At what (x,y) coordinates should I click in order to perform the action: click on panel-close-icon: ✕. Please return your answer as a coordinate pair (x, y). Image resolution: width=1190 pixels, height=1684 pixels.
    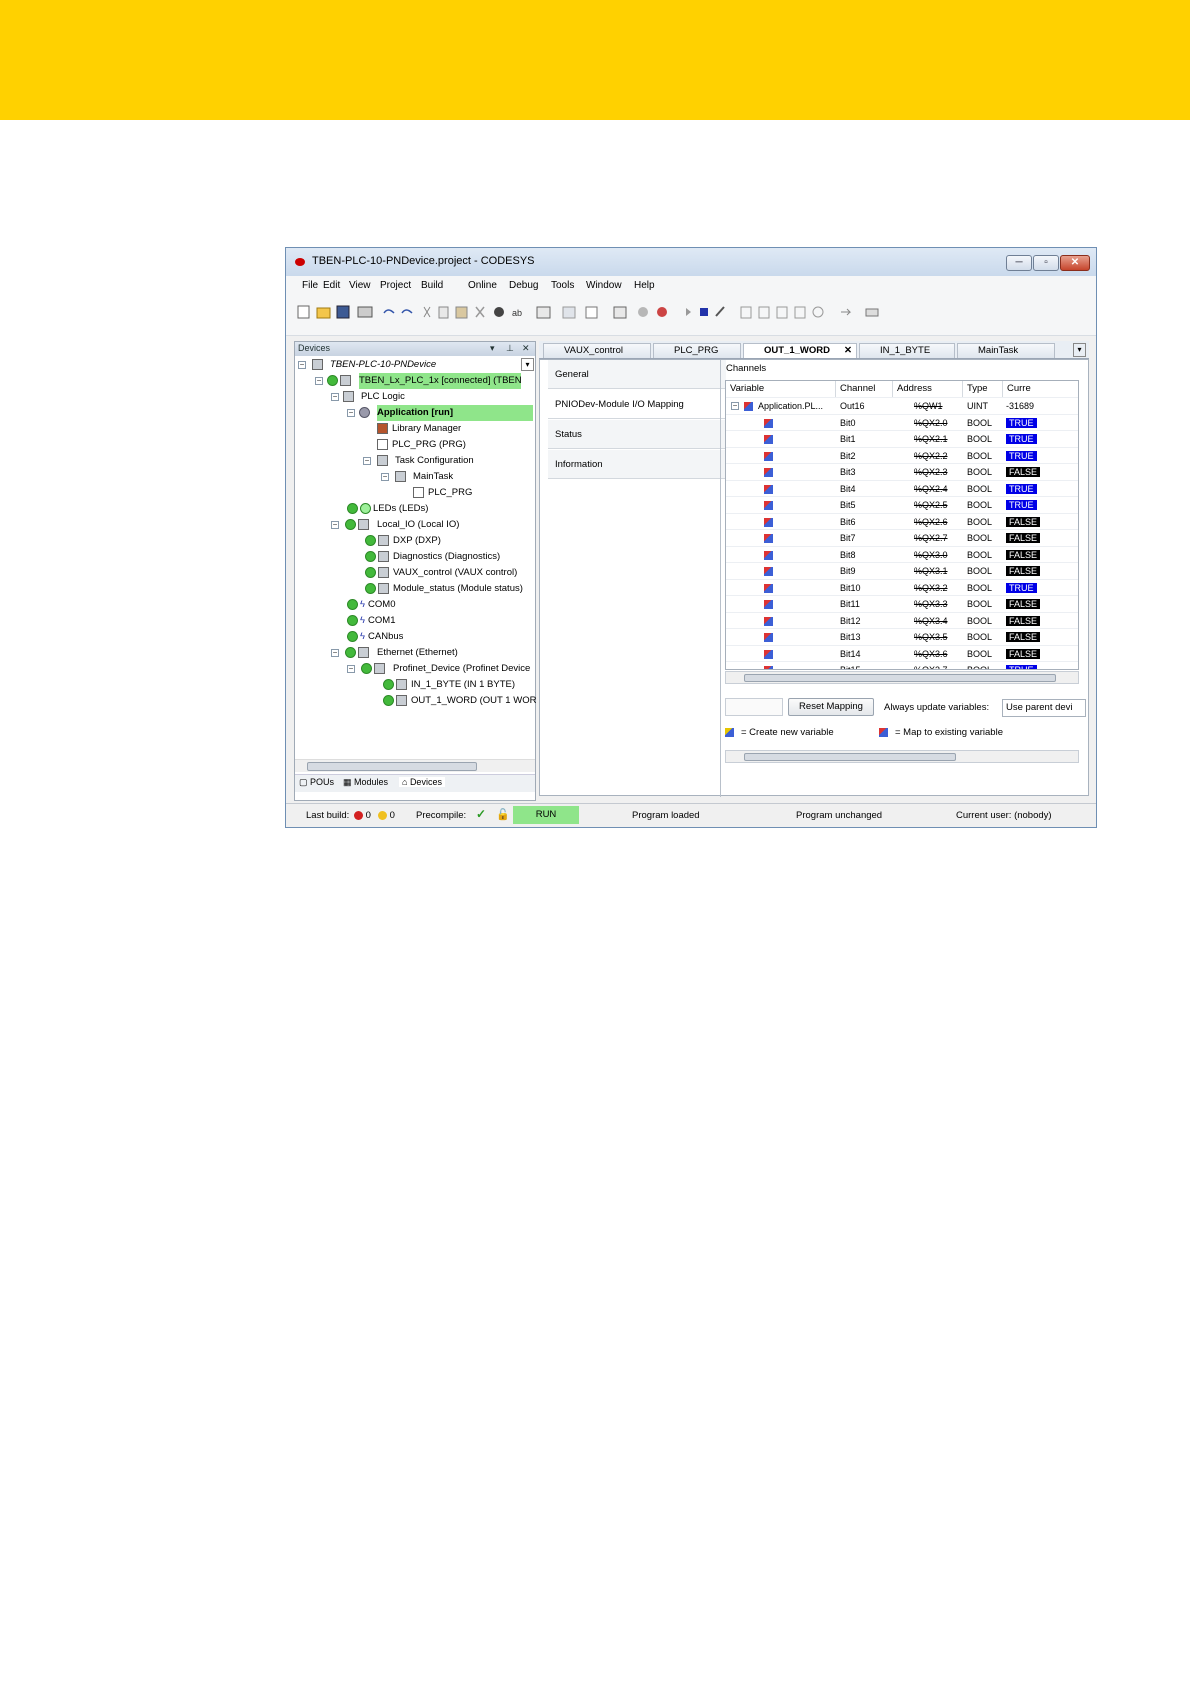
    Looking at the image, I should click on (526, 348).